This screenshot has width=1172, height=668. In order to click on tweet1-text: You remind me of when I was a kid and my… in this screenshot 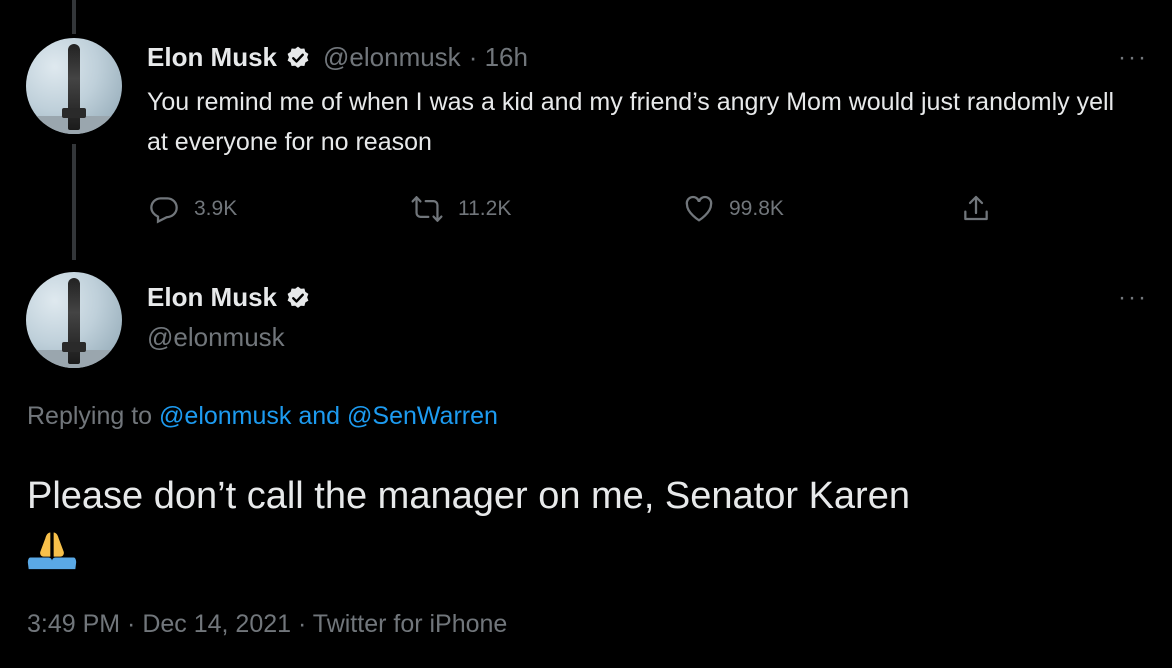, I will do `click(631, 122)`.